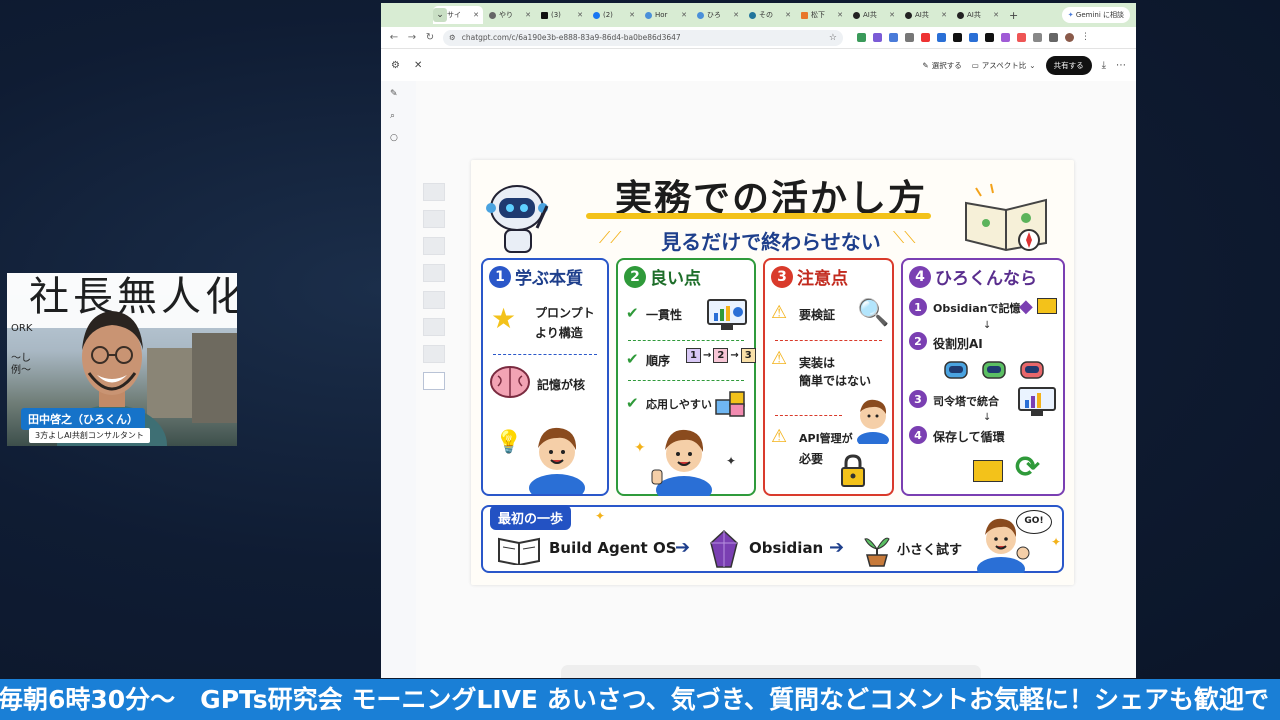 The height and width of the screenshot is (720, 1280). I want to click on background-building, so click(214, 378).